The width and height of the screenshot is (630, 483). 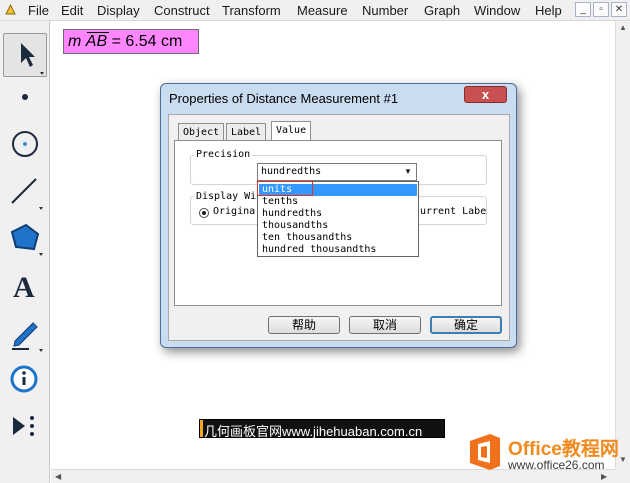 I want to click on minimize-button: _, so click(x=583, y=9).